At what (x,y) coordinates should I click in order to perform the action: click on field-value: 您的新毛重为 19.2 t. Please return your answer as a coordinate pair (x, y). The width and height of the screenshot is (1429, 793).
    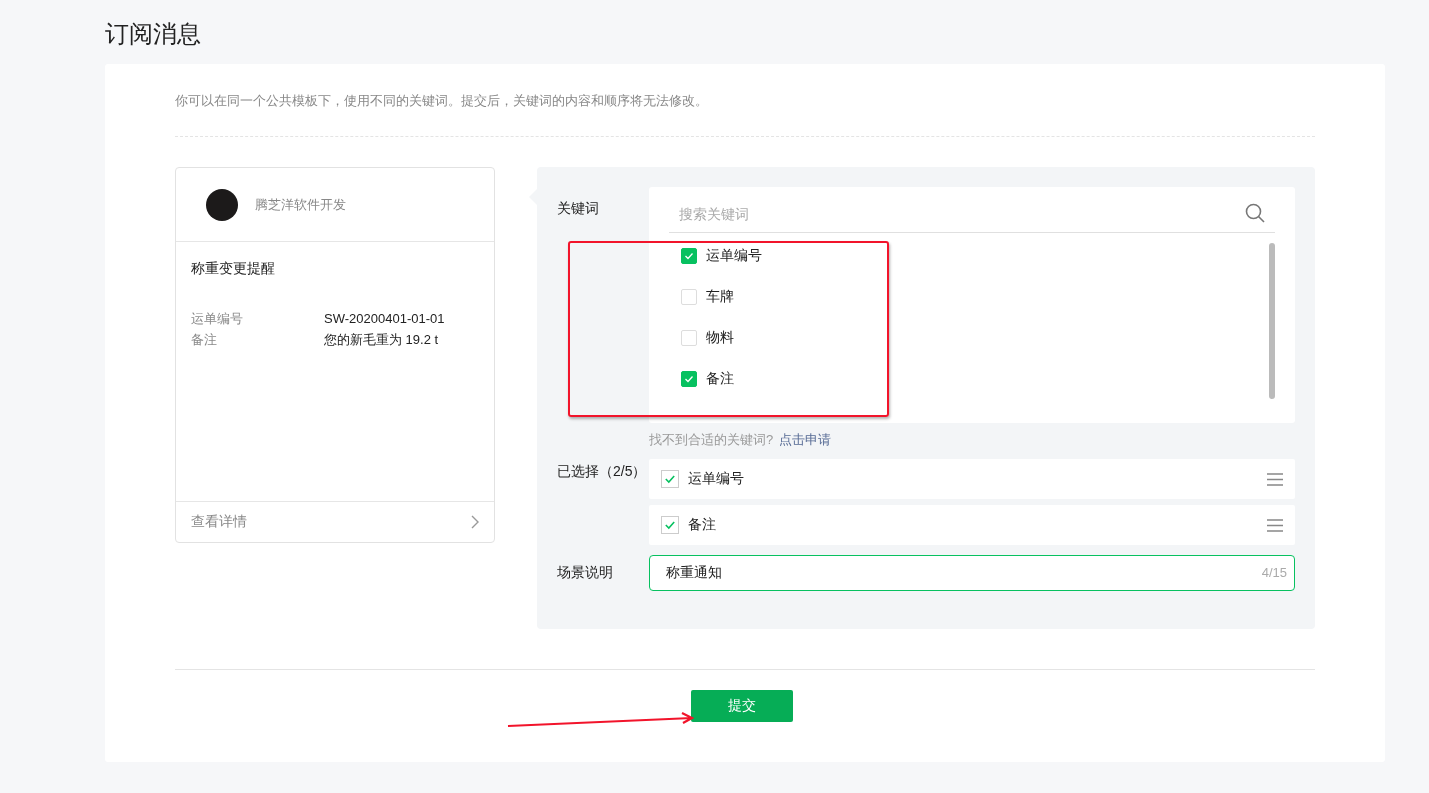
    Looking at the image, I should click on (382, 340).